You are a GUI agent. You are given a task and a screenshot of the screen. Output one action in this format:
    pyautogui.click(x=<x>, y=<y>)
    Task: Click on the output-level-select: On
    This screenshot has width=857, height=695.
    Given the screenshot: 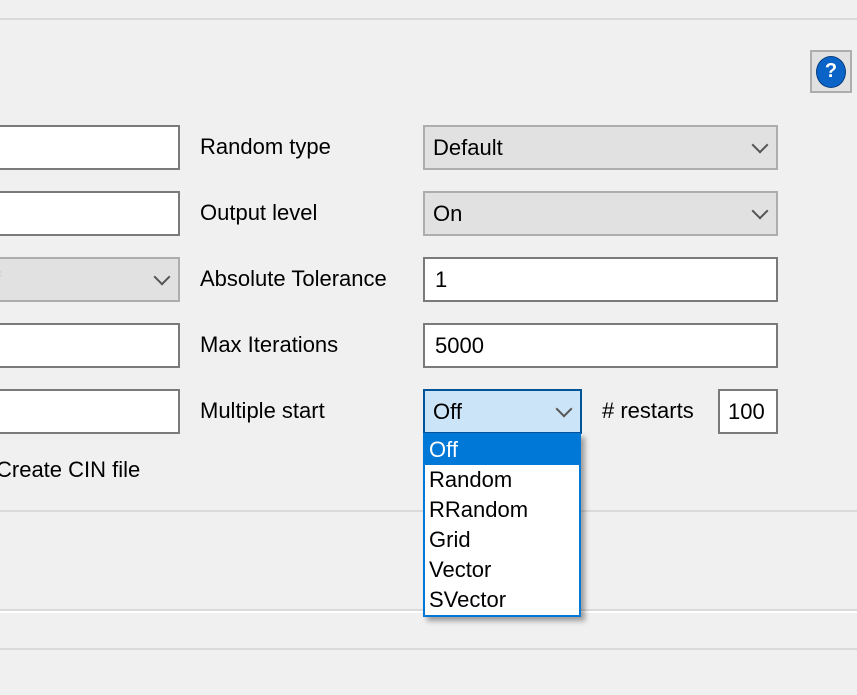 What is the action you would take?
    pyautogui.click(x=600, y=213)
    